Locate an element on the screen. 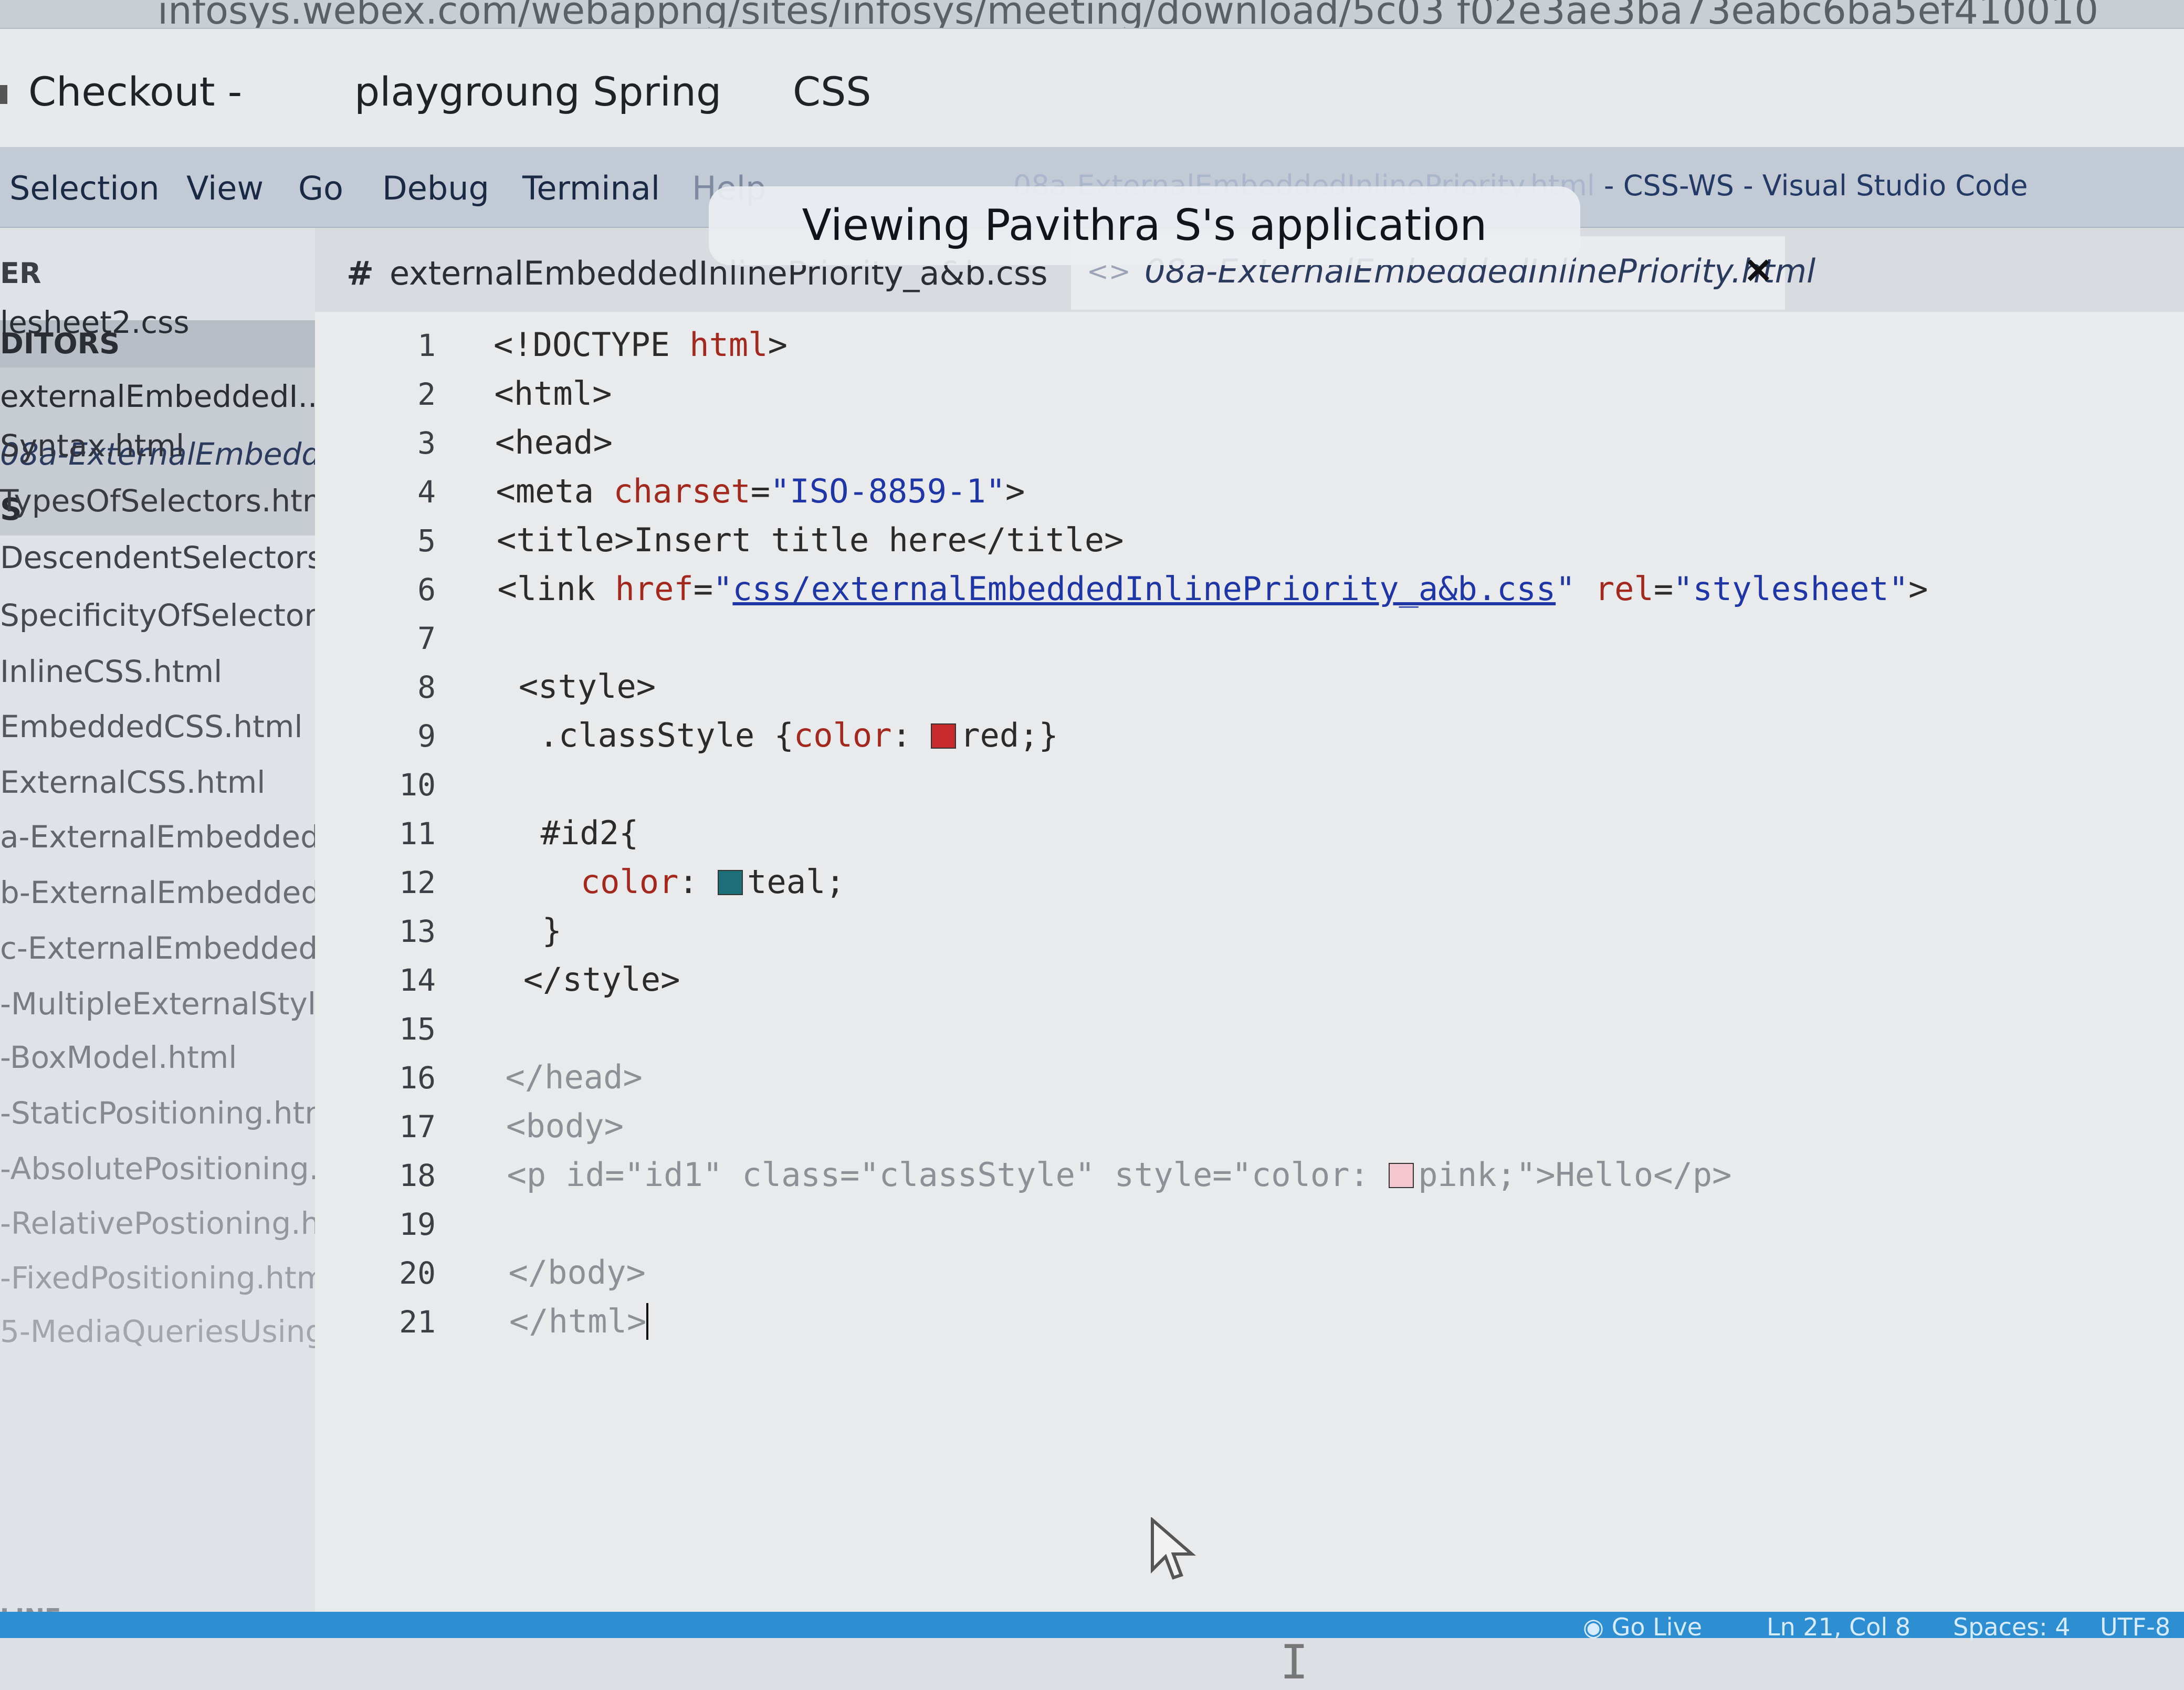 This screenshot has height=1690, width=2184. line-number: 3 is located at coordinates (426, 443).